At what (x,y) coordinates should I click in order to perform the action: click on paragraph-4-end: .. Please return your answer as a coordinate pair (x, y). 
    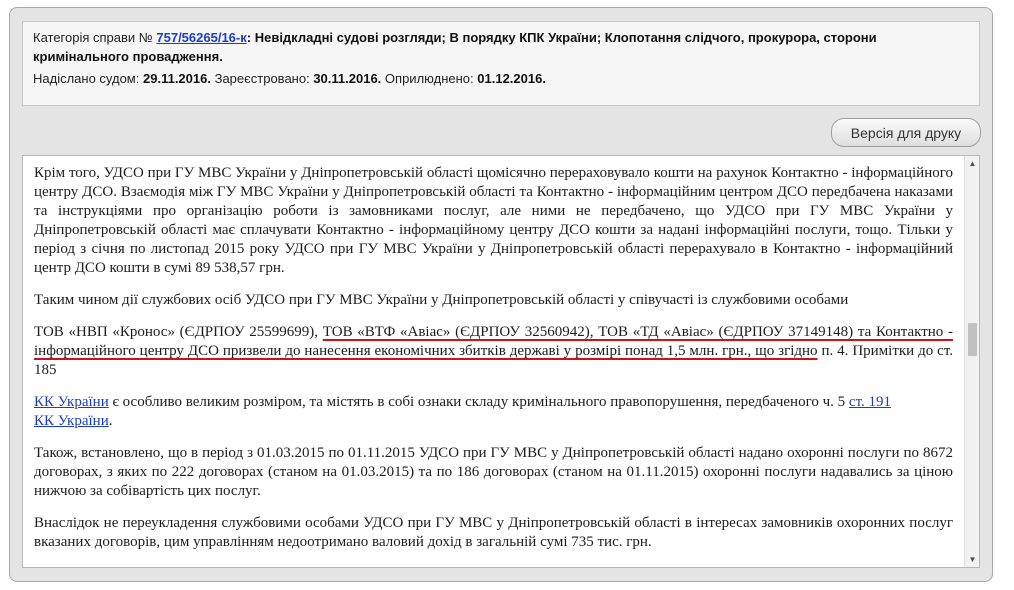
    Looking at the image, I should click on (110, 421).